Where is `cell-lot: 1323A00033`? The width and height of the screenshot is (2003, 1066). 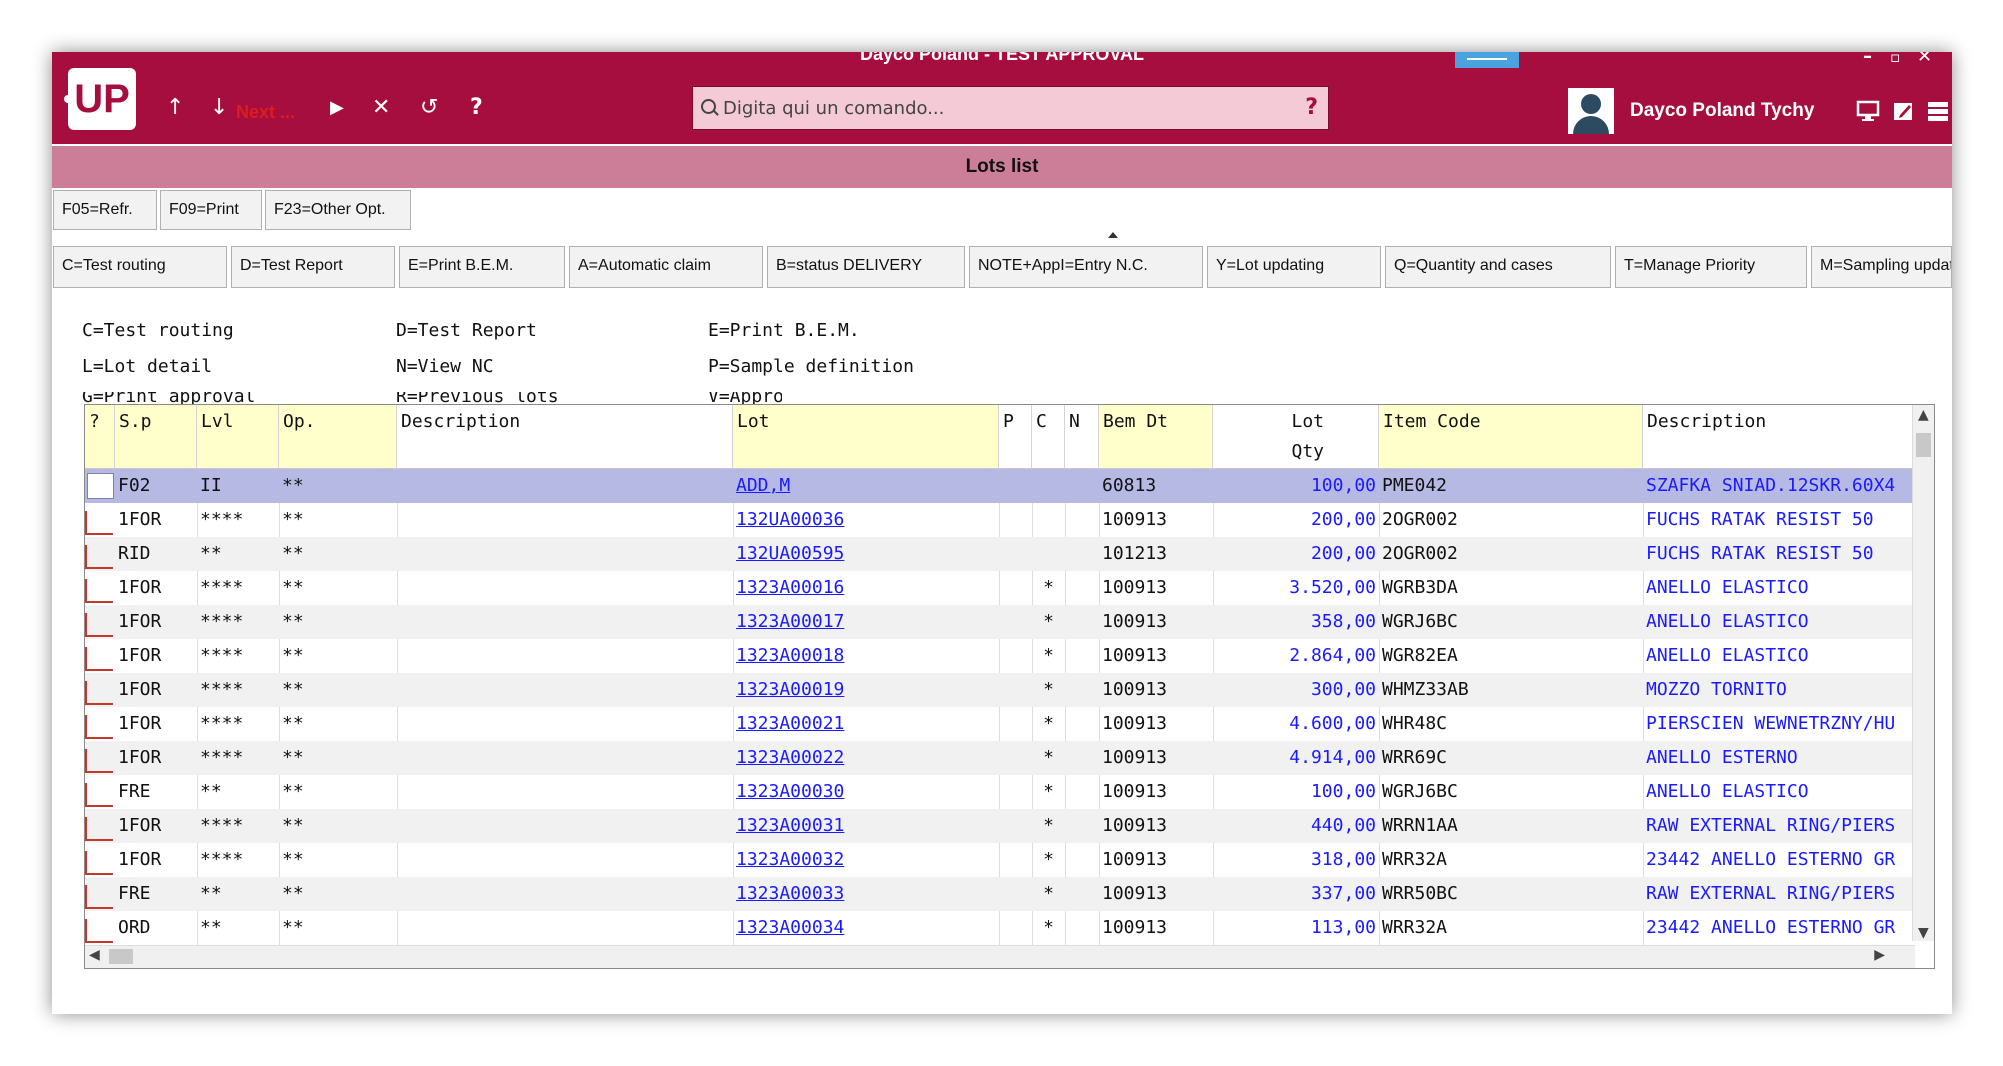 cell-lot: 1323A00033 is located at coordinates (866, 894).